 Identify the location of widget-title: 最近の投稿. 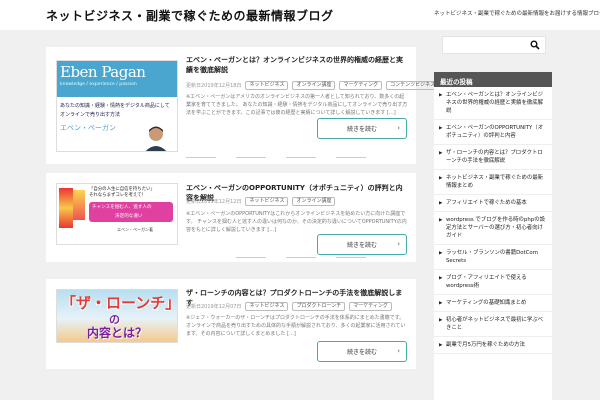
(493, 79).